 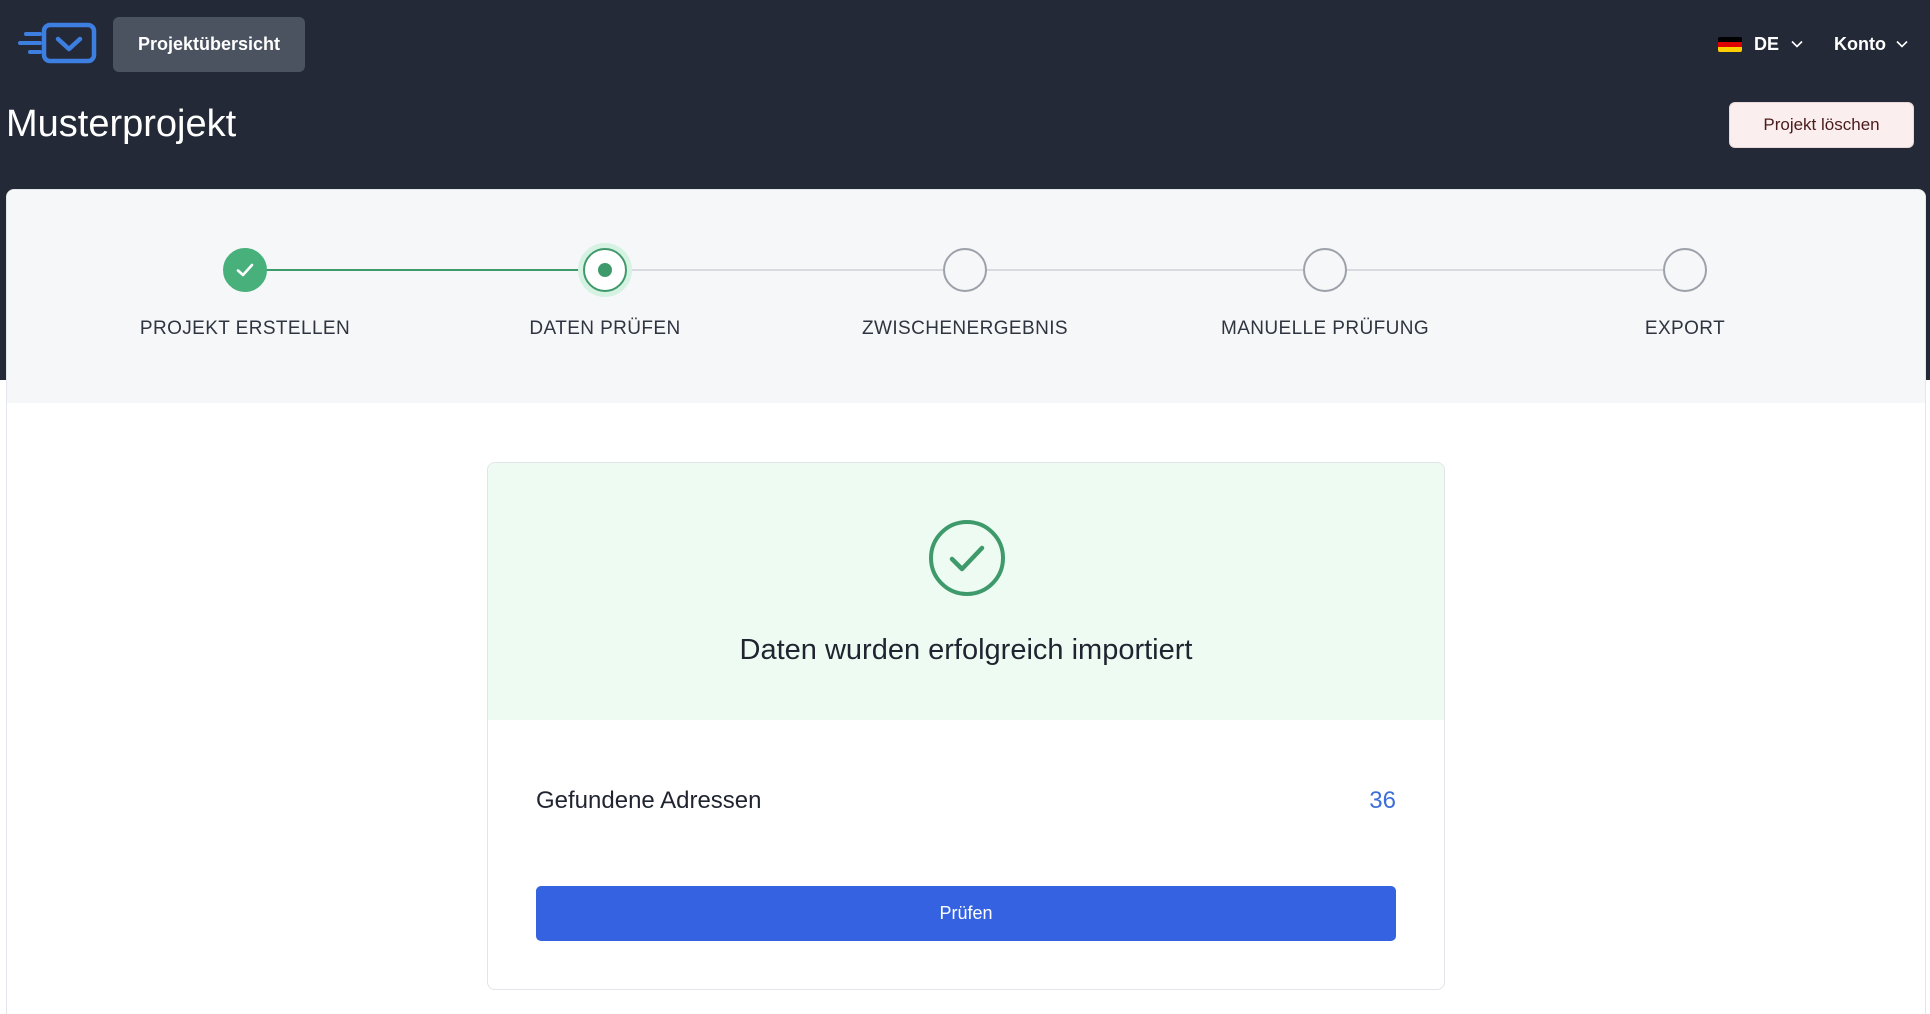 I want to click on step-label: EXPORT, so click(x=1685, y=328).